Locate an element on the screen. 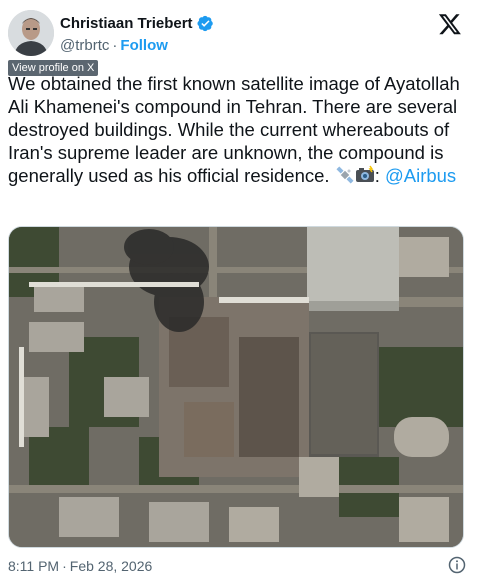 This screenshot has width=478, height=580. author-handle: @trbrtc is located at coordinates (84, 45).